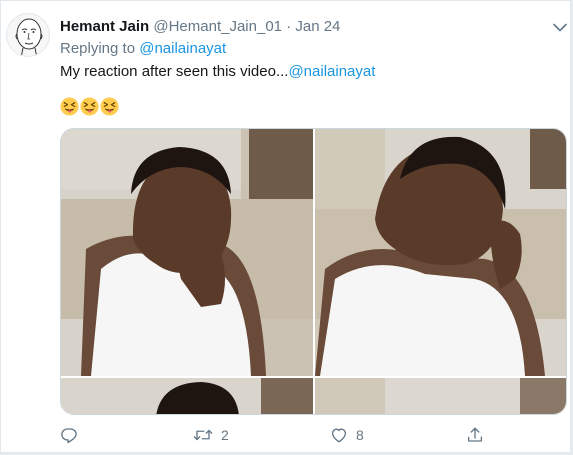 The image size is (573, 455). Describe the element at coordinates (225, 435) in the screenshot. I see `retweet-count: 2` at that location.